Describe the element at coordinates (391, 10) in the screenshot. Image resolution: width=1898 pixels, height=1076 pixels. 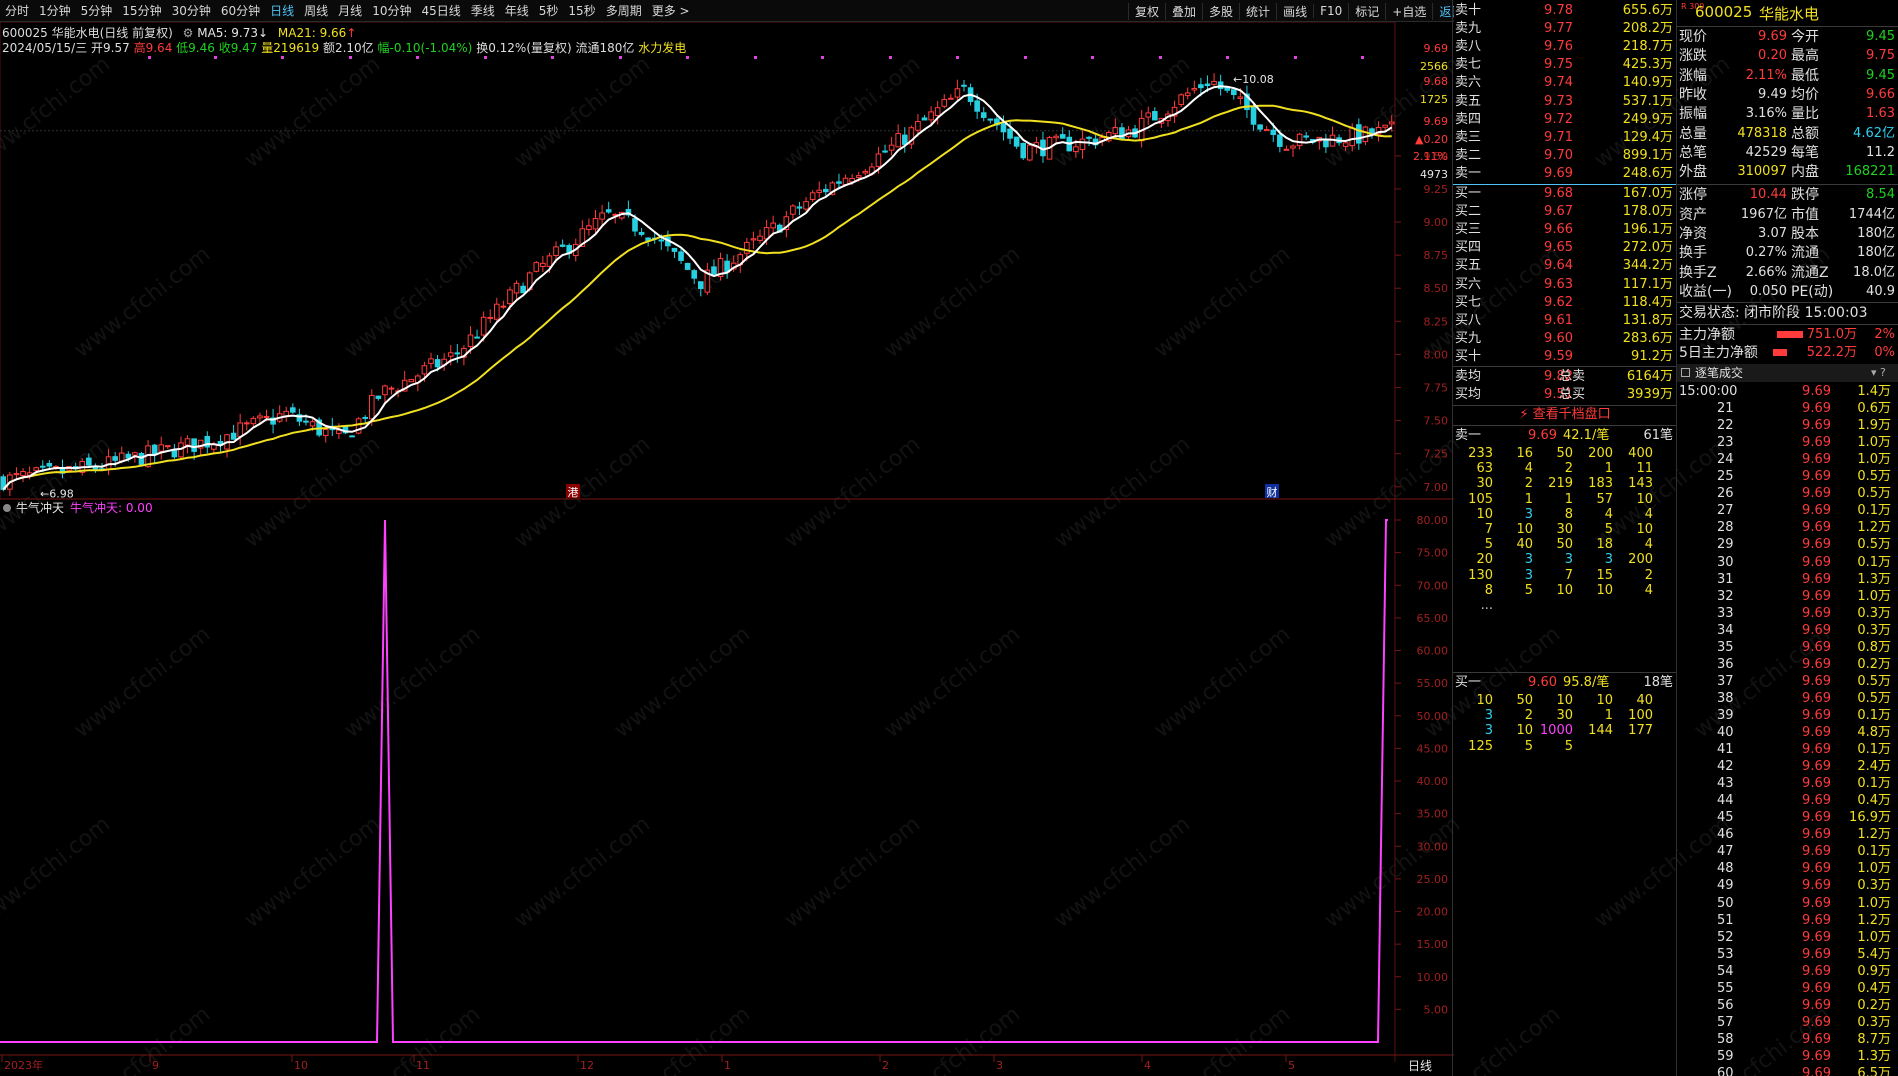
I see `period-tab: 10分钟` at that location.